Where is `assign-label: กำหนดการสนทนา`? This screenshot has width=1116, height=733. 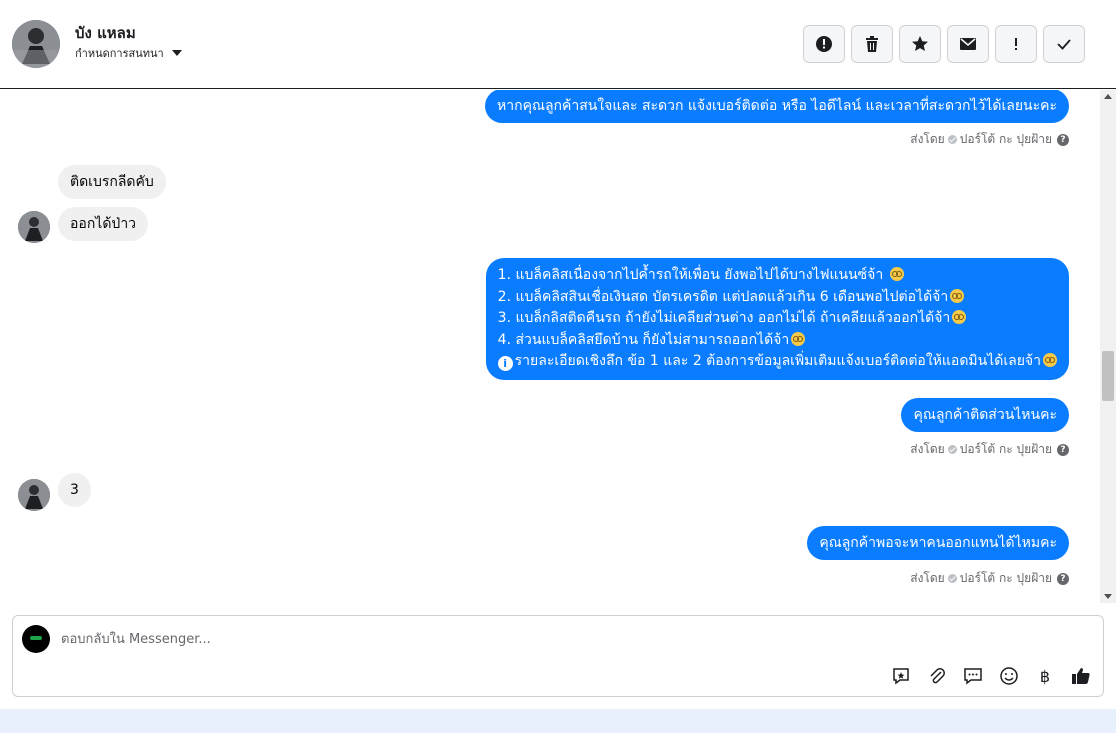 assign-label: กำหนดการสนทนา is located at coordinates (119, 53).